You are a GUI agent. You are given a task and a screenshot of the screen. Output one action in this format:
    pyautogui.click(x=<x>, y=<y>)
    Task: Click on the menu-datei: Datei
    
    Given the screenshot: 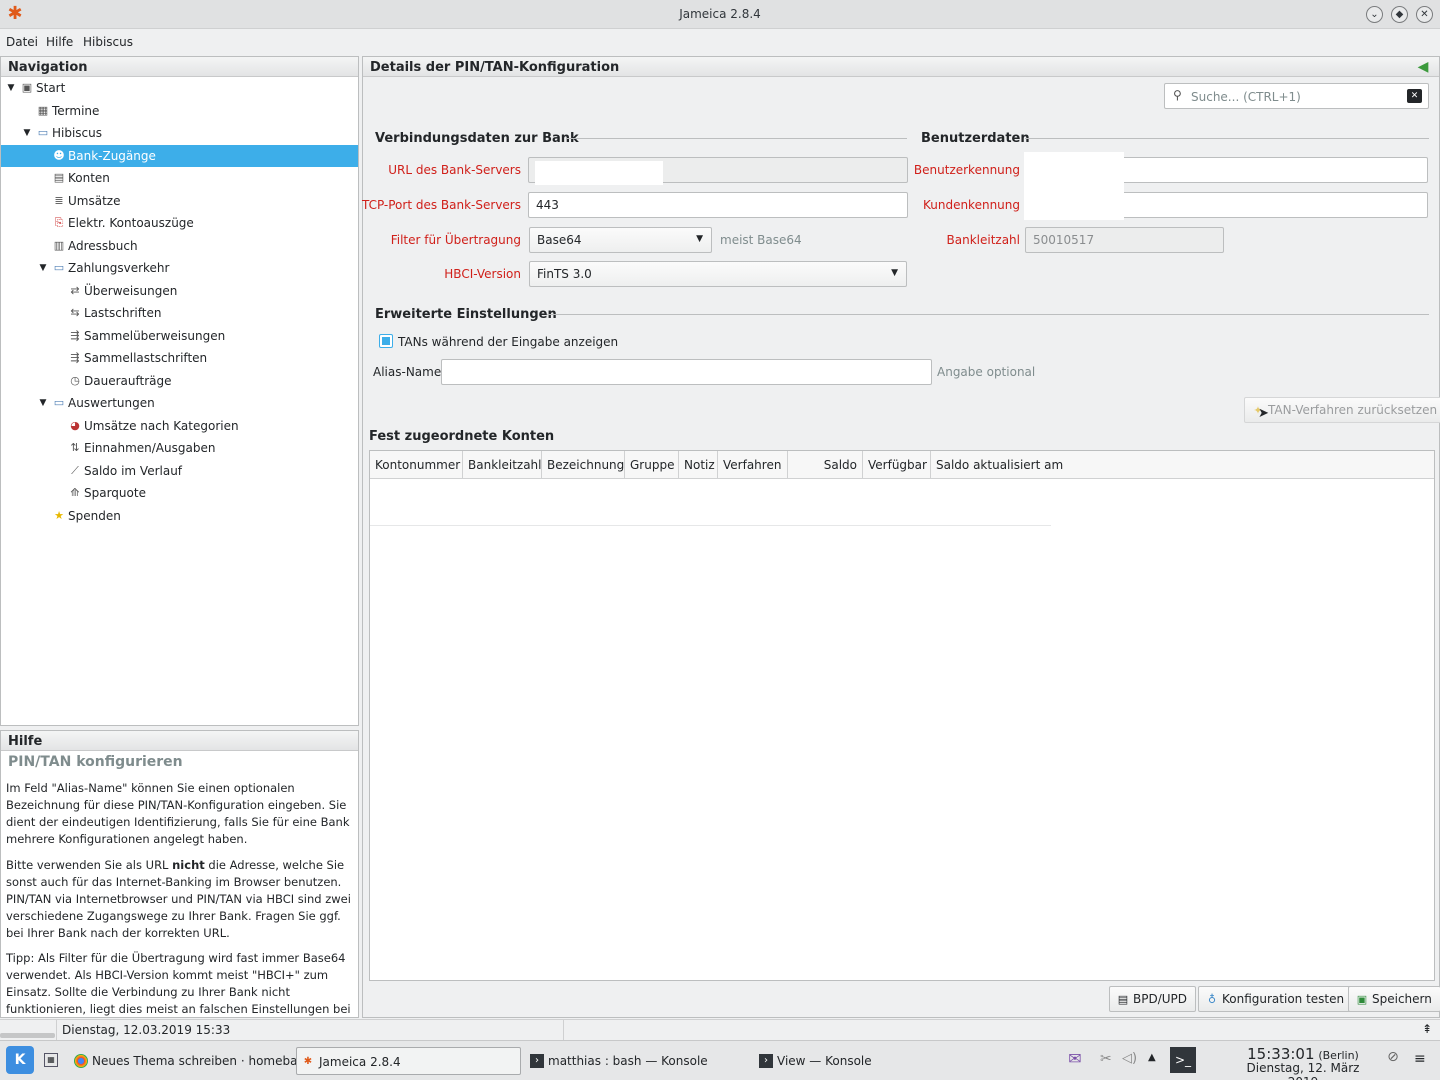 What is the action you would take?
    pyautogui.click(x=22, y=42)
    